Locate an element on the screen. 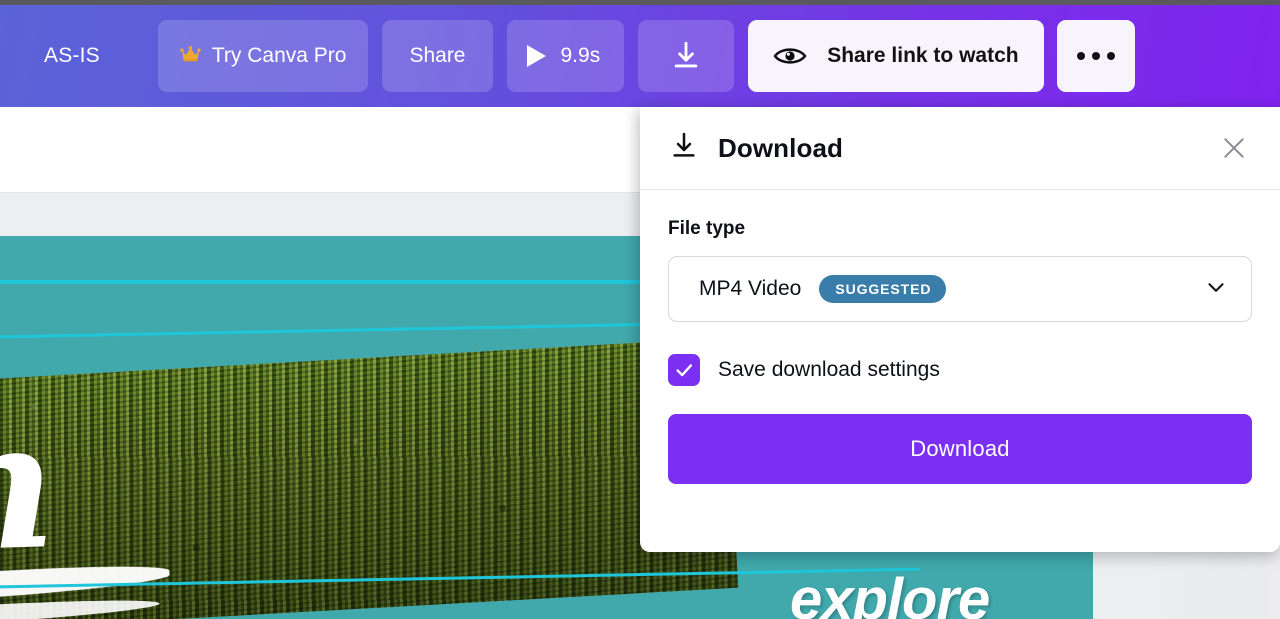 The image size is (1280, 619). download-toolbar-button is located at coordinates (686, 56).